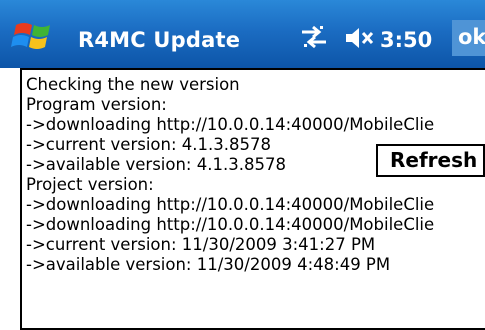 The height and width of the screenshot is (330, 485). What do you see at coordinates (133, 84) in the screenshot?
I see `log-line: Checking the new version` at bounding box center [133, 84].